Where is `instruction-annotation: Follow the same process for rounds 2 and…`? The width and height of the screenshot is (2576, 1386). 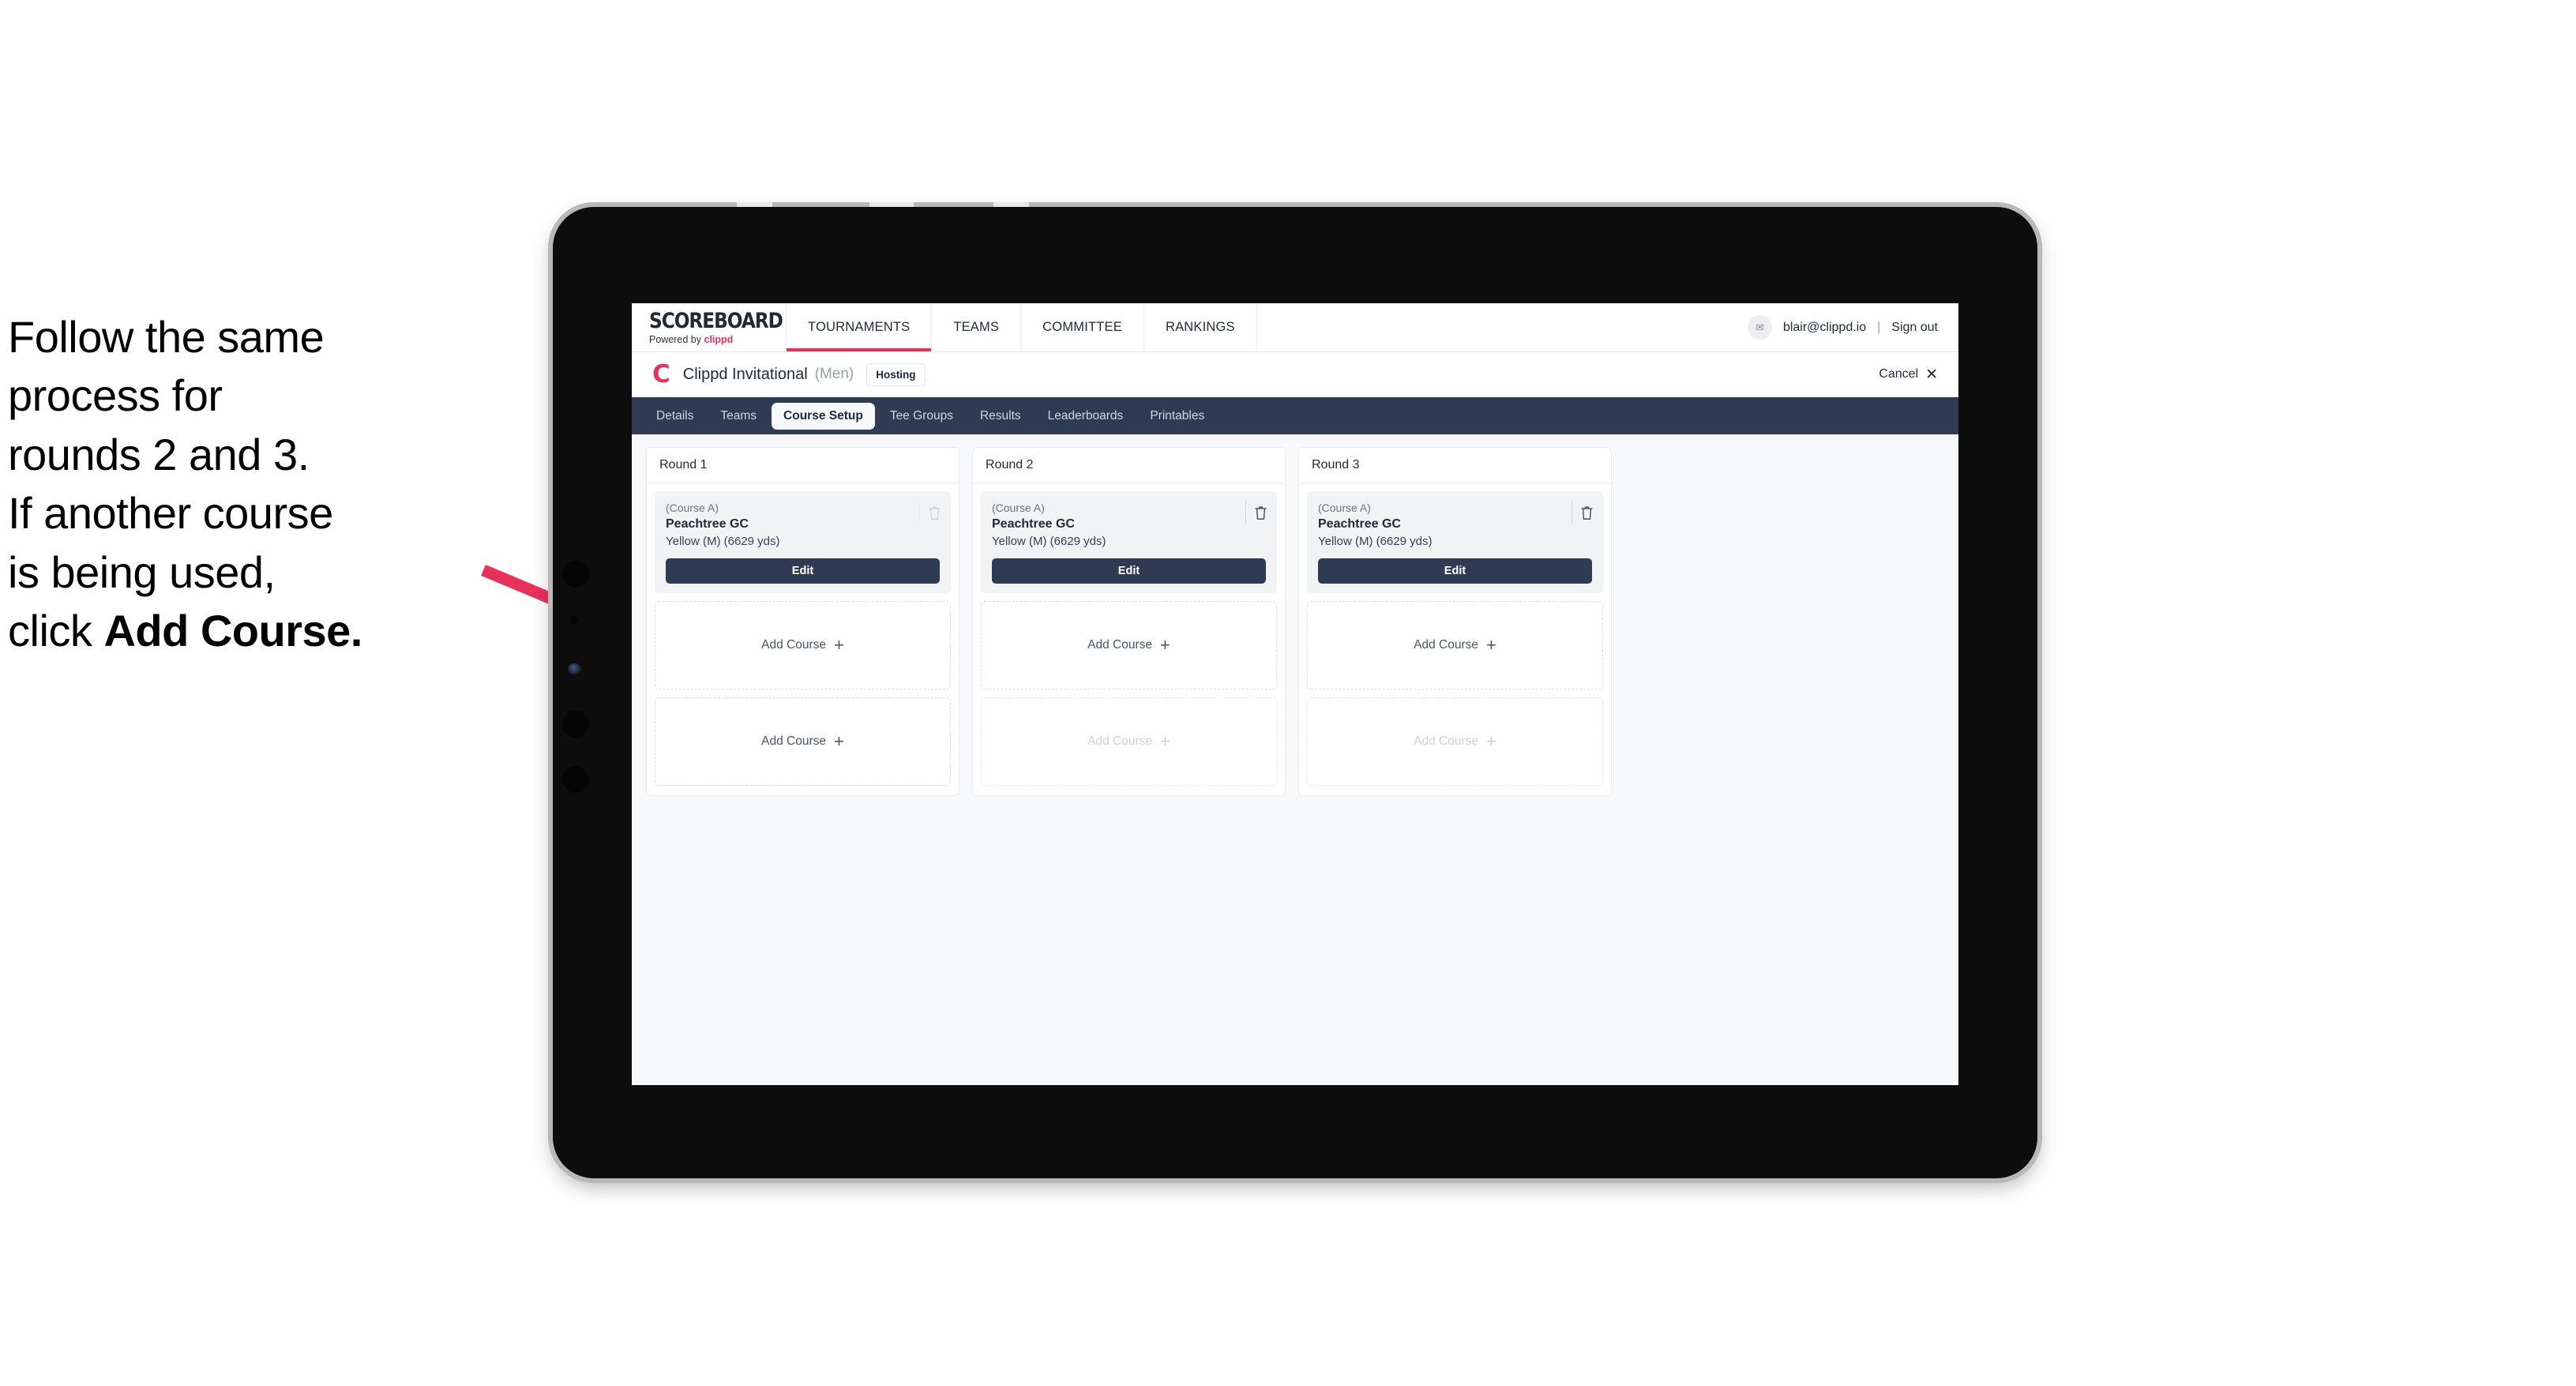
instruction-annotation: Follow the same process for rounds 2 and… is located at coordinates (260, 484).